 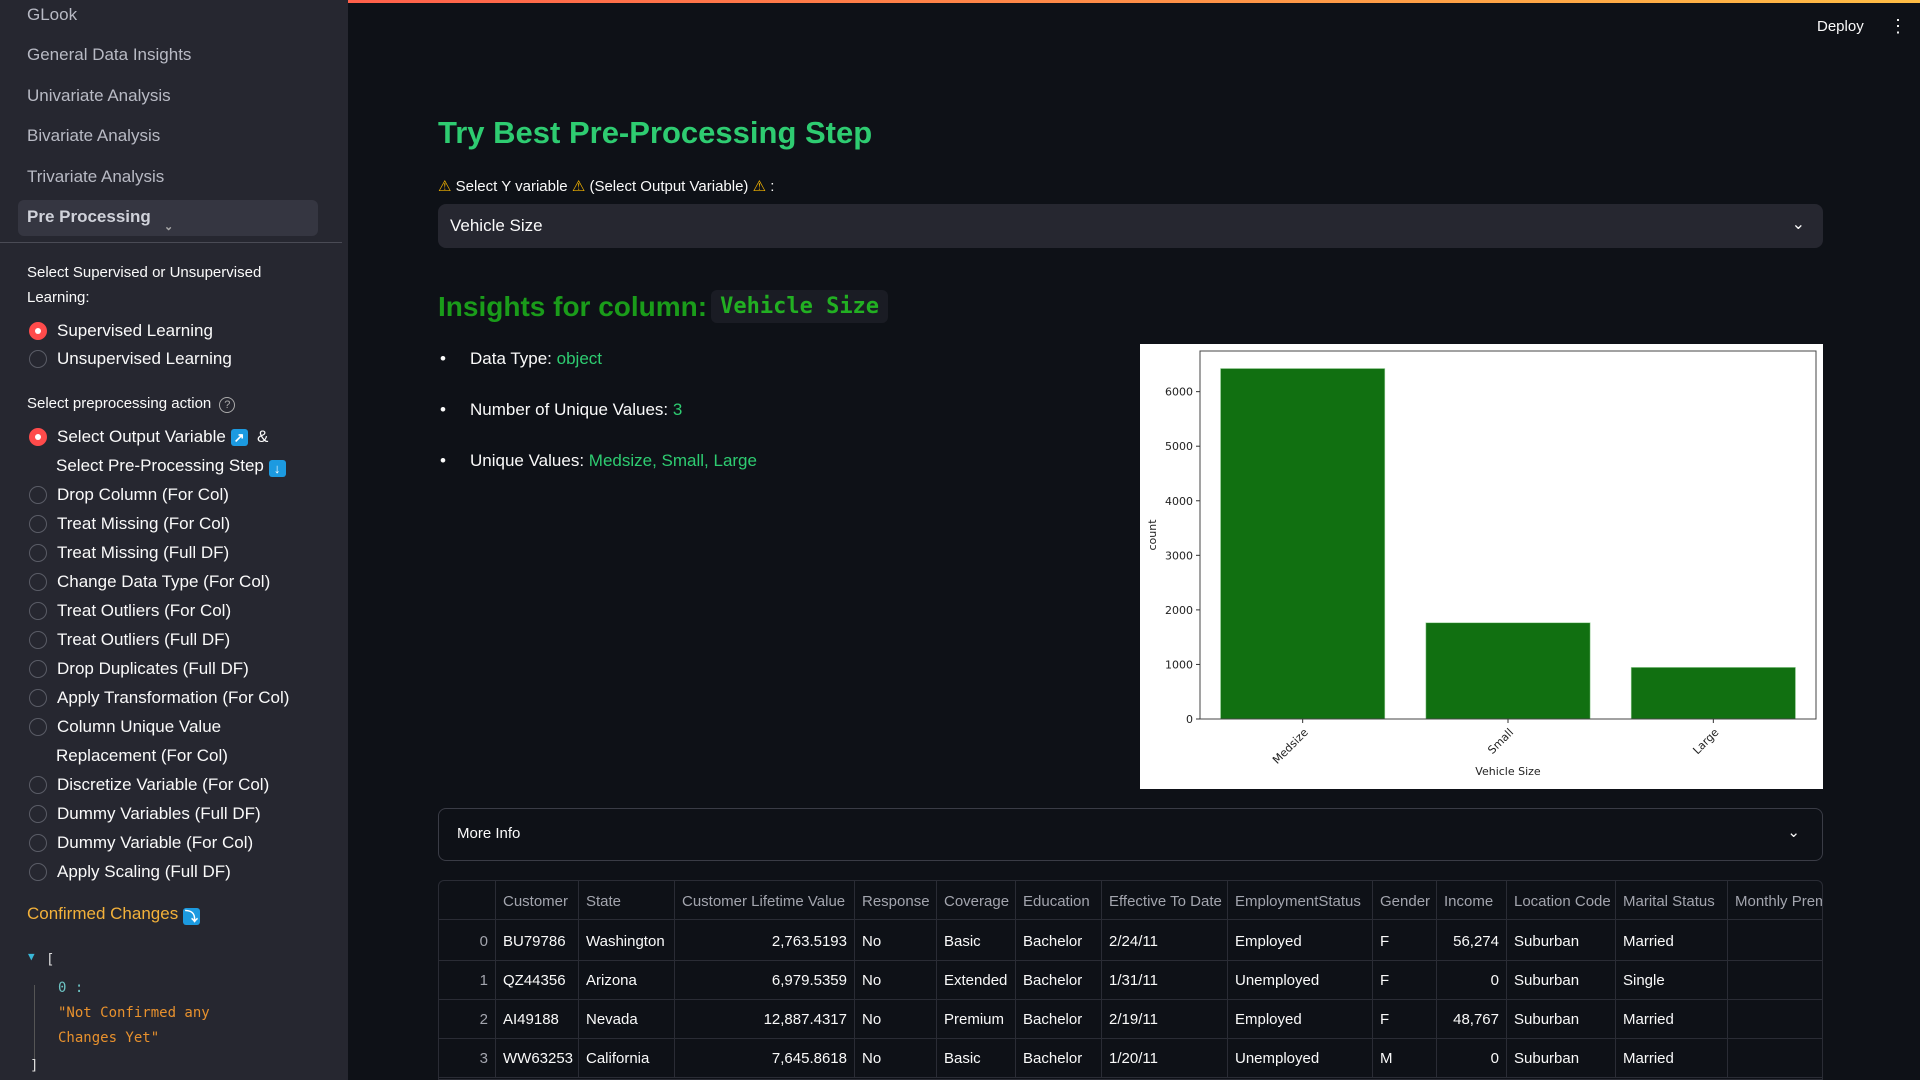 What do you see at coordinates (579, 358) in the screenshot?
I see `bullet-value: object` at bounding box center [579, 358].